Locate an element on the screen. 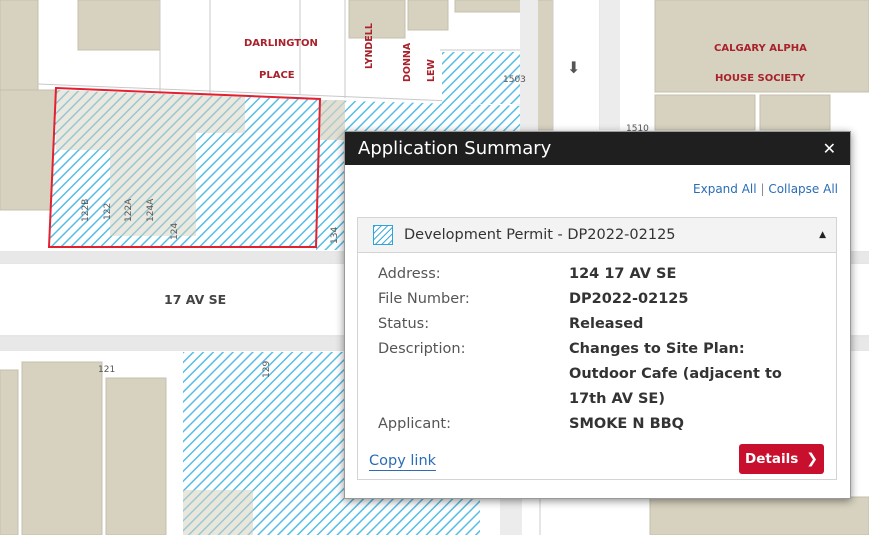 Image resolution: width=869 pixels, height=535 pixels. detail-row-status: Status: Released is located at coordinates (583, 324).